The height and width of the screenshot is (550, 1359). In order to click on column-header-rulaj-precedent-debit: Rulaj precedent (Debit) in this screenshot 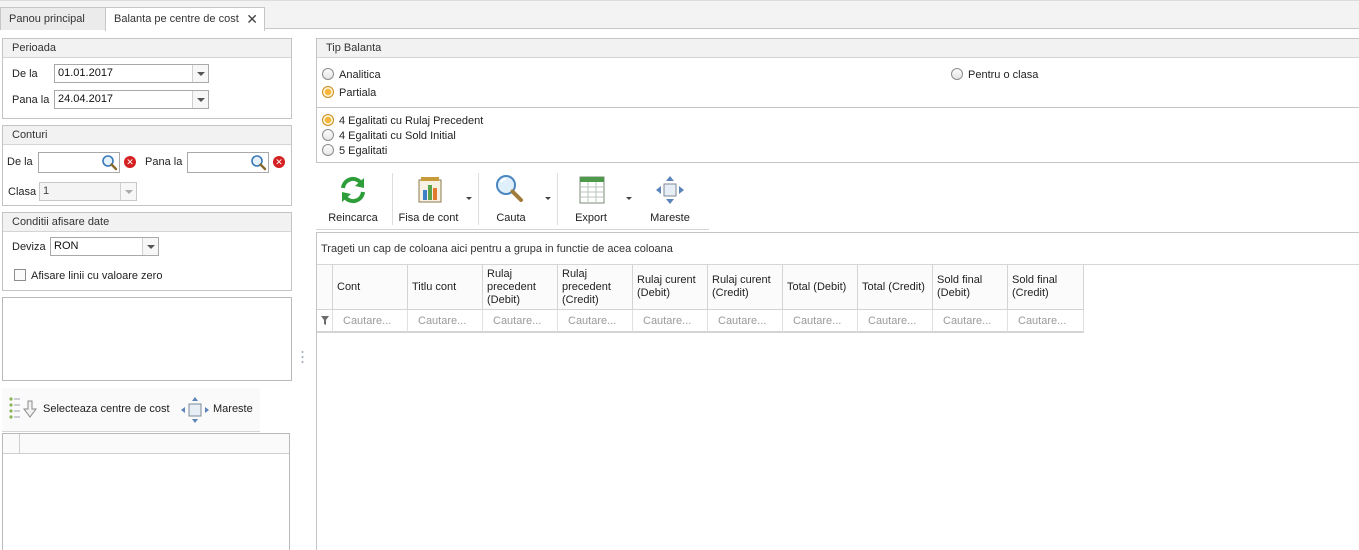, I will do `click(520, 287)`.